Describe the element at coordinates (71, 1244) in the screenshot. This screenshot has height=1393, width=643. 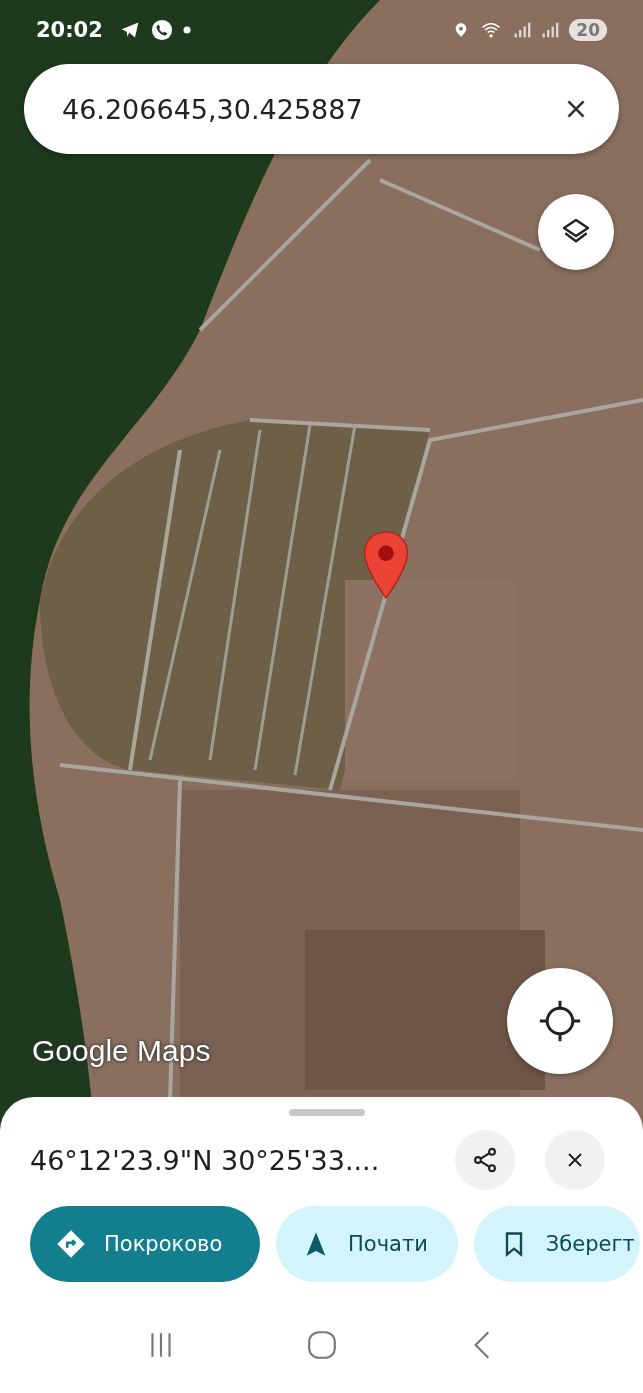
I see `directions-icon` at that location.